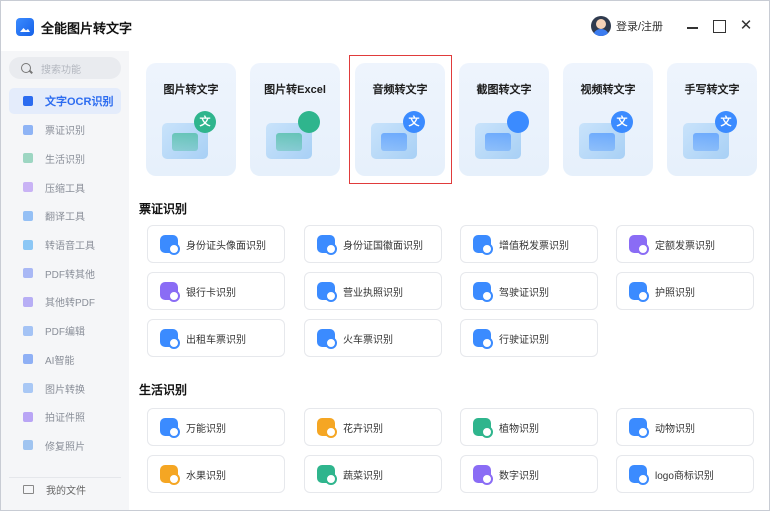  I want to click on feature-button-label: 营业执照识别, so click(373, 293).